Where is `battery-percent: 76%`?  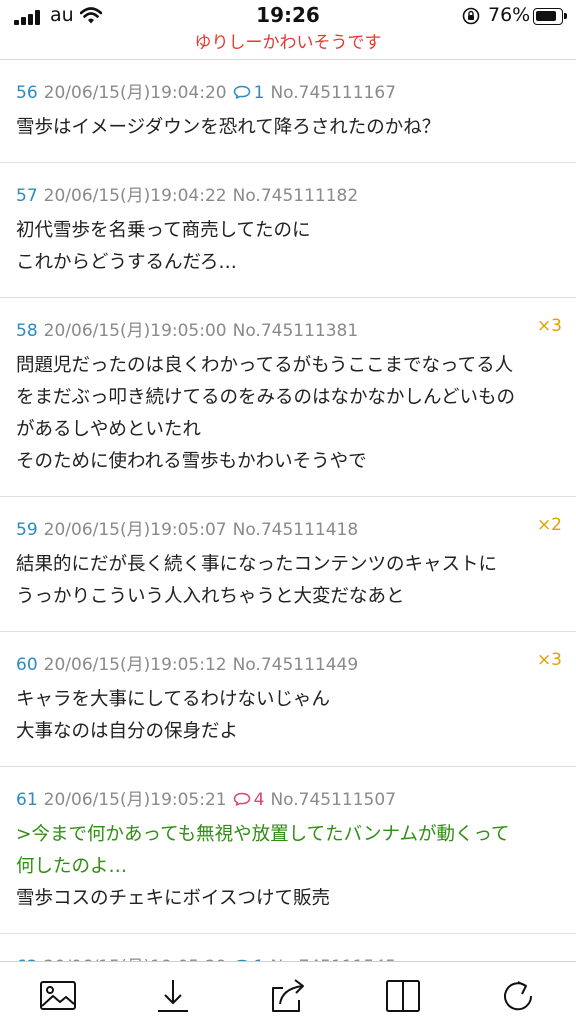 battery-percent: 76% is located at coordinates (509, 15).